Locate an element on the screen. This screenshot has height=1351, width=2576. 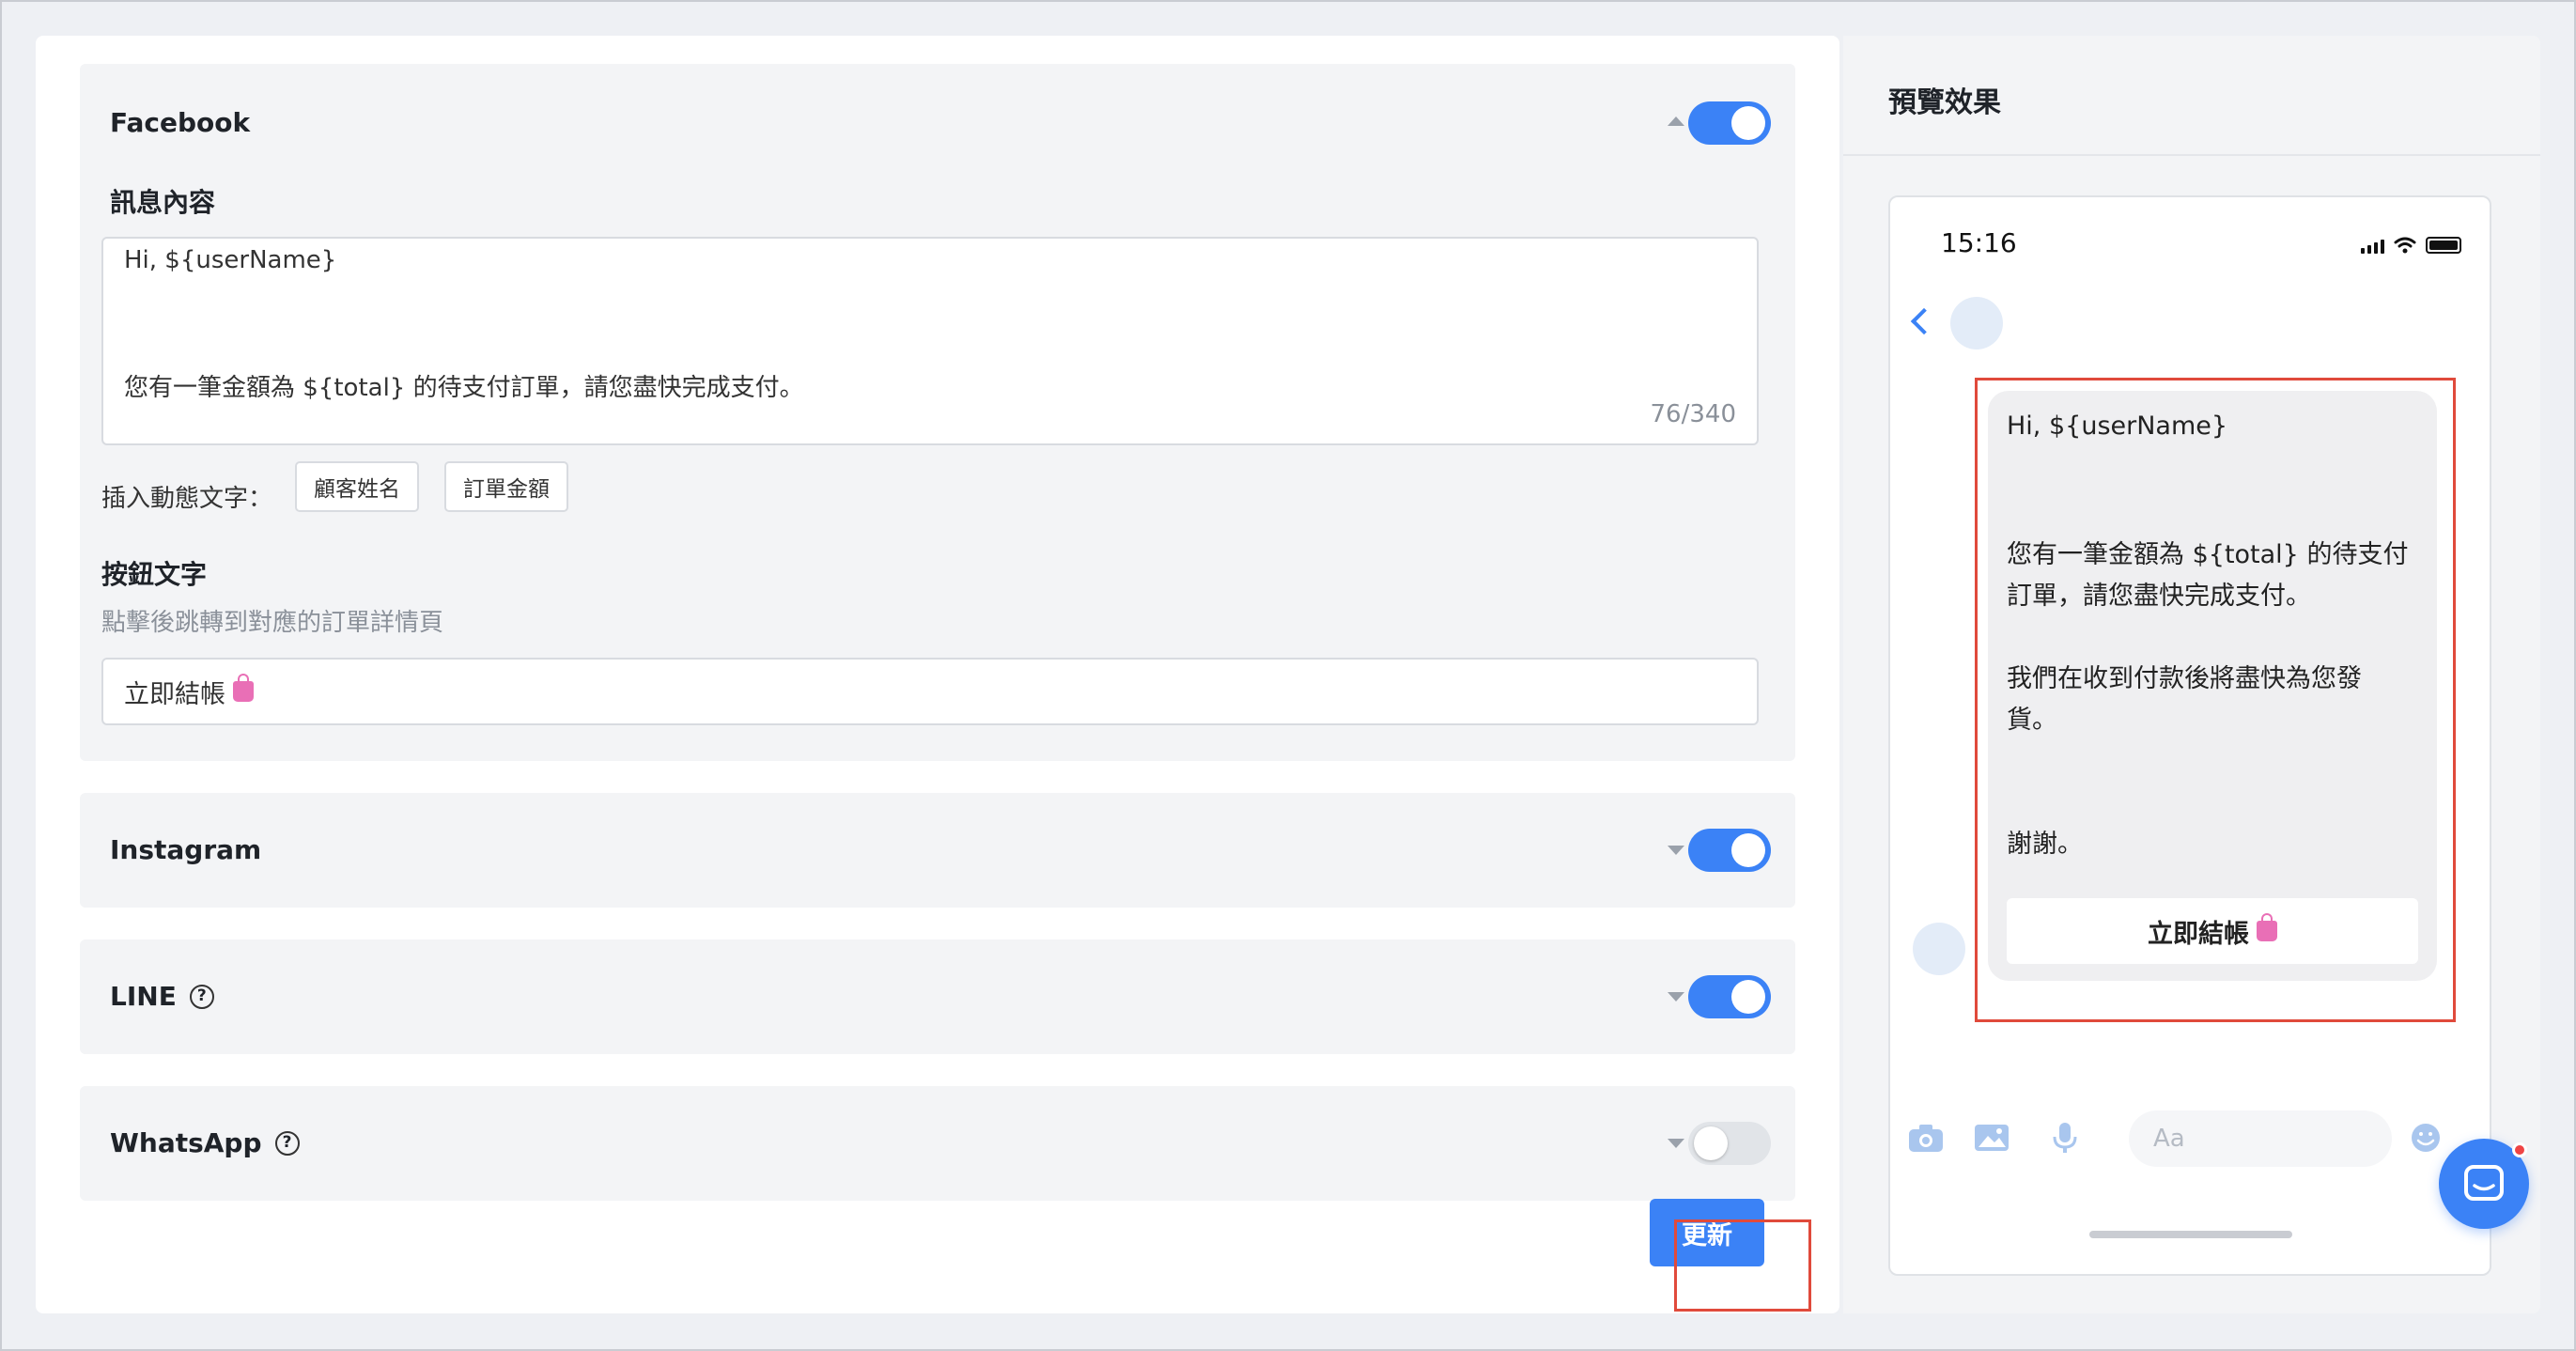
status-time: 15:16 is located at coordinates (1979, 242).